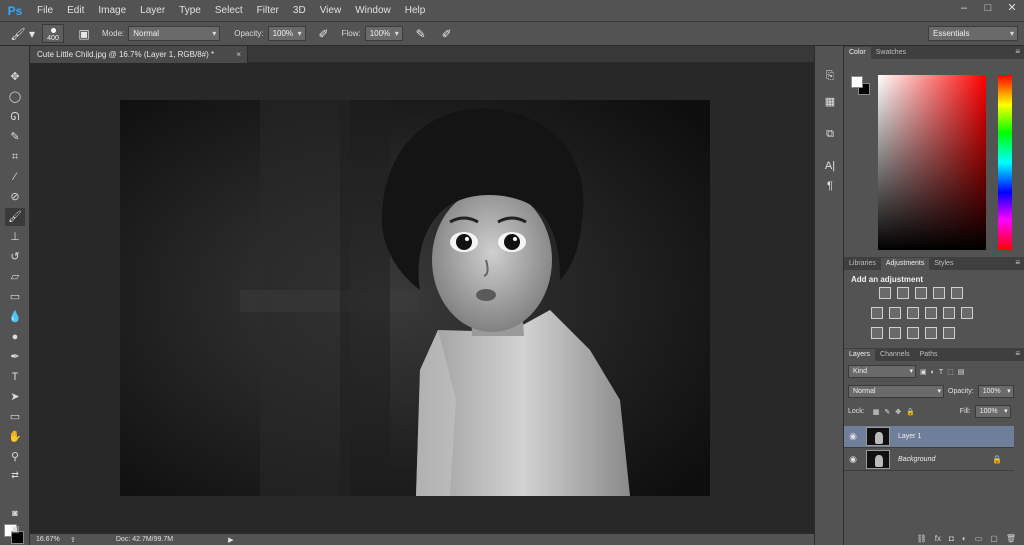 This screenshot has width=1024, height=545. Describe the element at coordinates (15, 297) in the screenshot. I see `gradient-tool-icon: ▭` at that location.